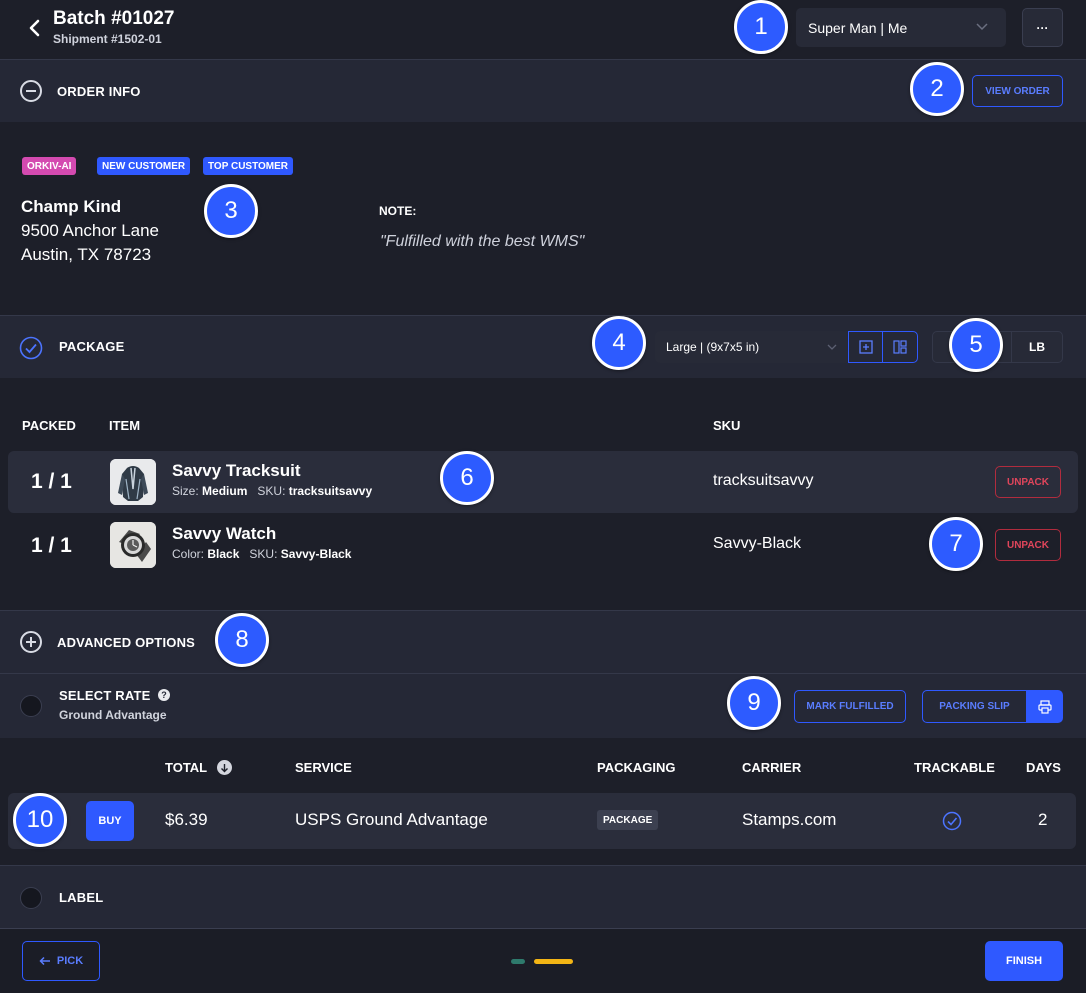 Image resolution: width=1086 pixels, height=993 pixels. Describe the element at coordinates (40, 820) in the screenshot. I see `callout-badge: 10` at that location.